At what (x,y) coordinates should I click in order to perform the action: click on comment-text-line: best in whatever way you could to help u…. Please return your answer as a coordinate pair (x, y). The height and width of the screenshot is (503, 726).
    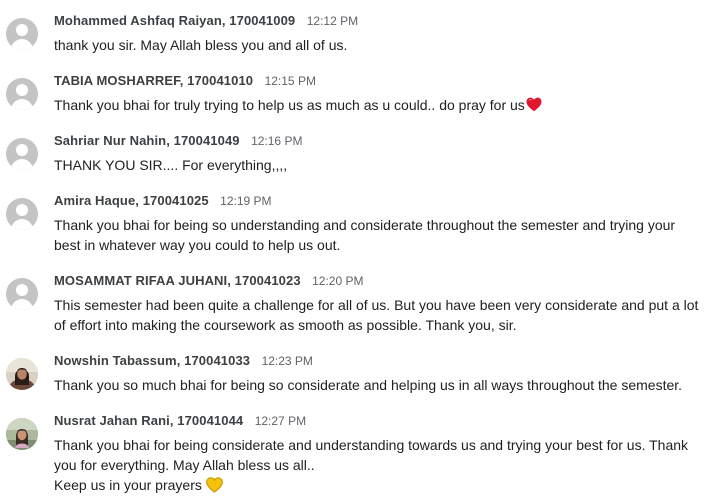
    Looking at the image, I should click on (197, 245).